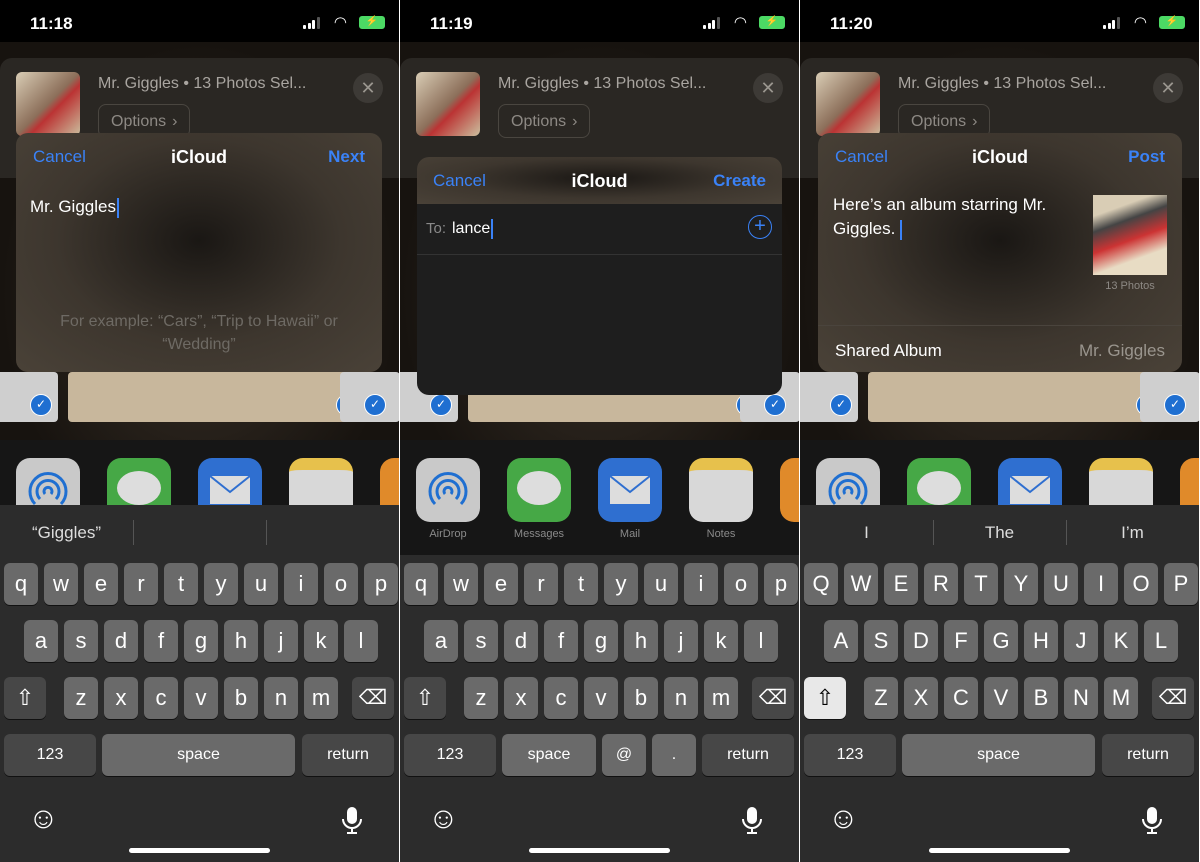 The image size is (1200, 862). Describe the element at coordinates (1041, 698) in the screenshot. I see `key-b: B` at that location.